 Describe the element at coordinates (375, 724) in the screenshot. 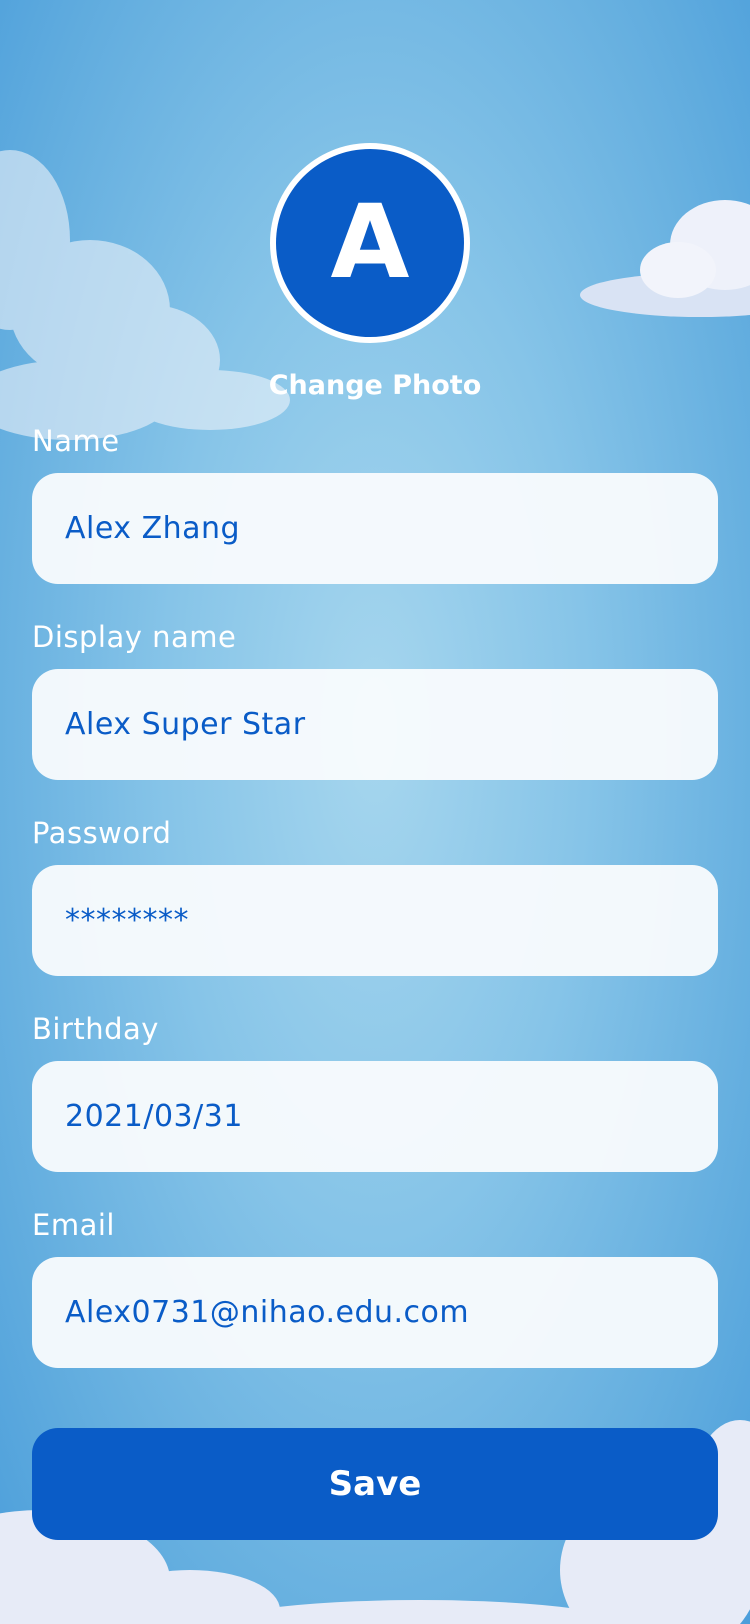

I see `display-name-field: Alex Super Star` at that location.